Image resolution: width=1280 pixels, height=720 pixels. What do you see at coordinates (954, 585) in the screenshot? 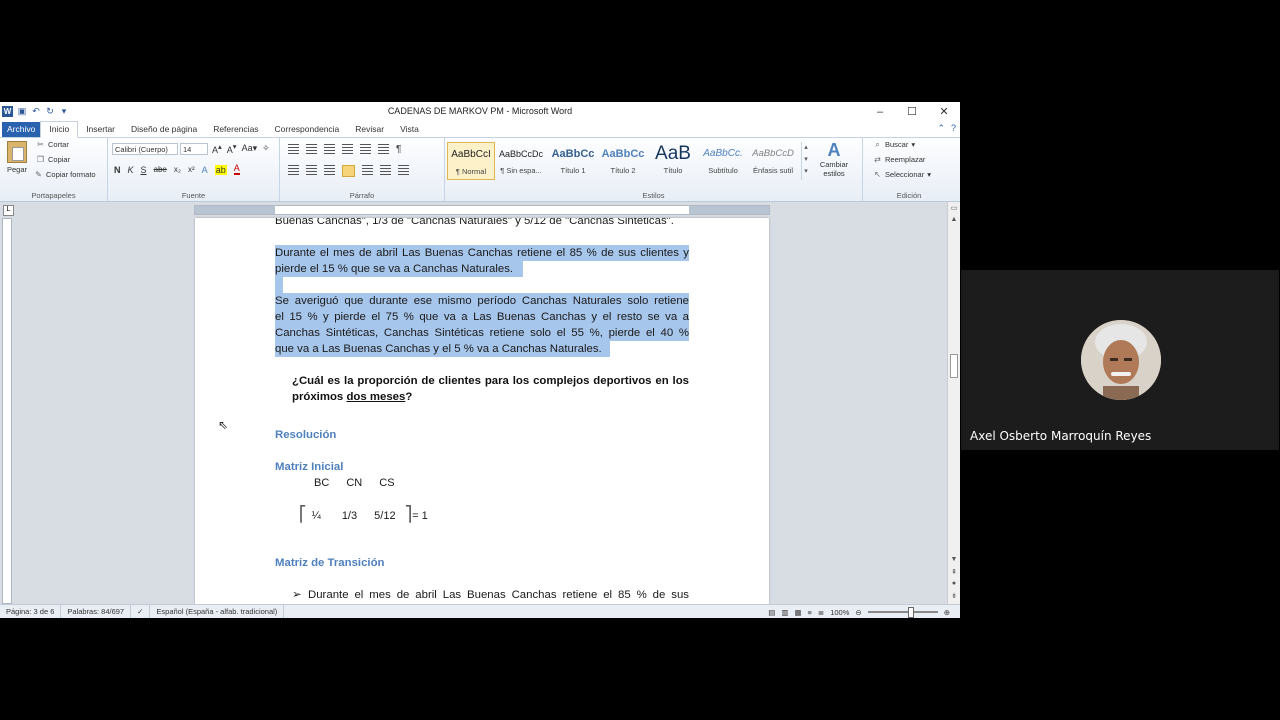
I see `browse-object-icon: ●` at bounding box center [954, 585].